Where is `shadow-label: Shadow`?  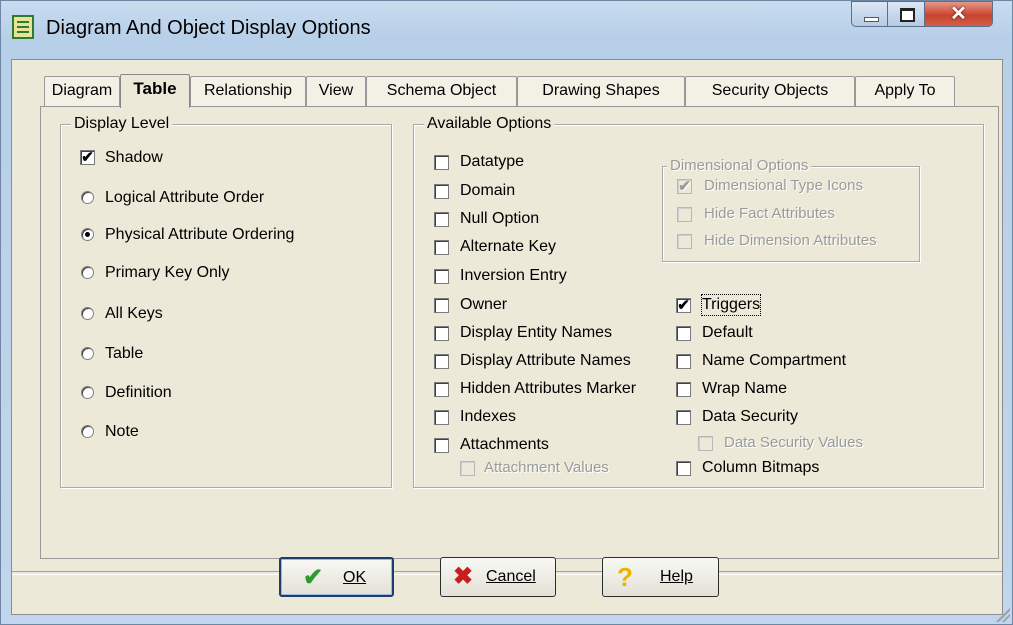 shadow-label: Shadow is located at coordinates (134, 157).